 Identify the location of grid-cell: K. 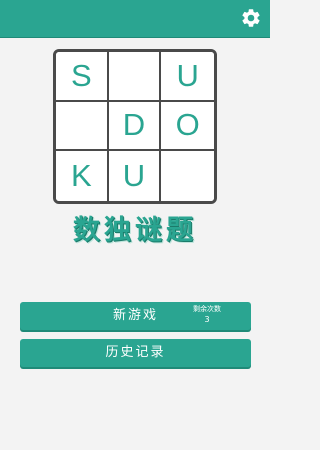
(82, 176).